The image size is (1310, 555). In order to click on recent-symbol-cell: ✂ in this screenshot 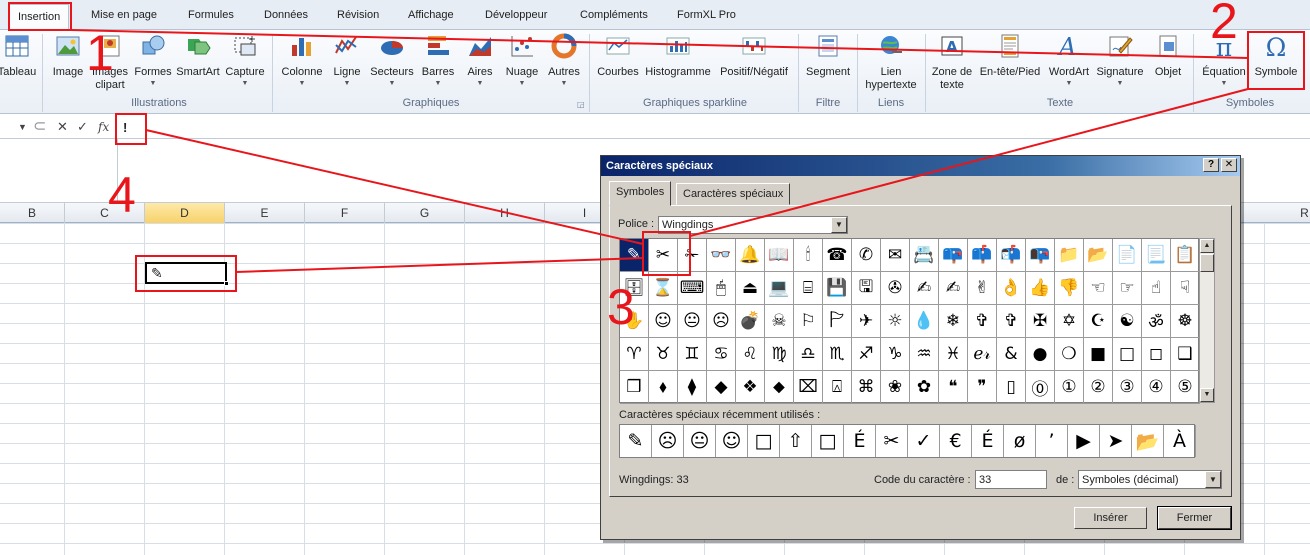, I will do `click(892, 441)`.